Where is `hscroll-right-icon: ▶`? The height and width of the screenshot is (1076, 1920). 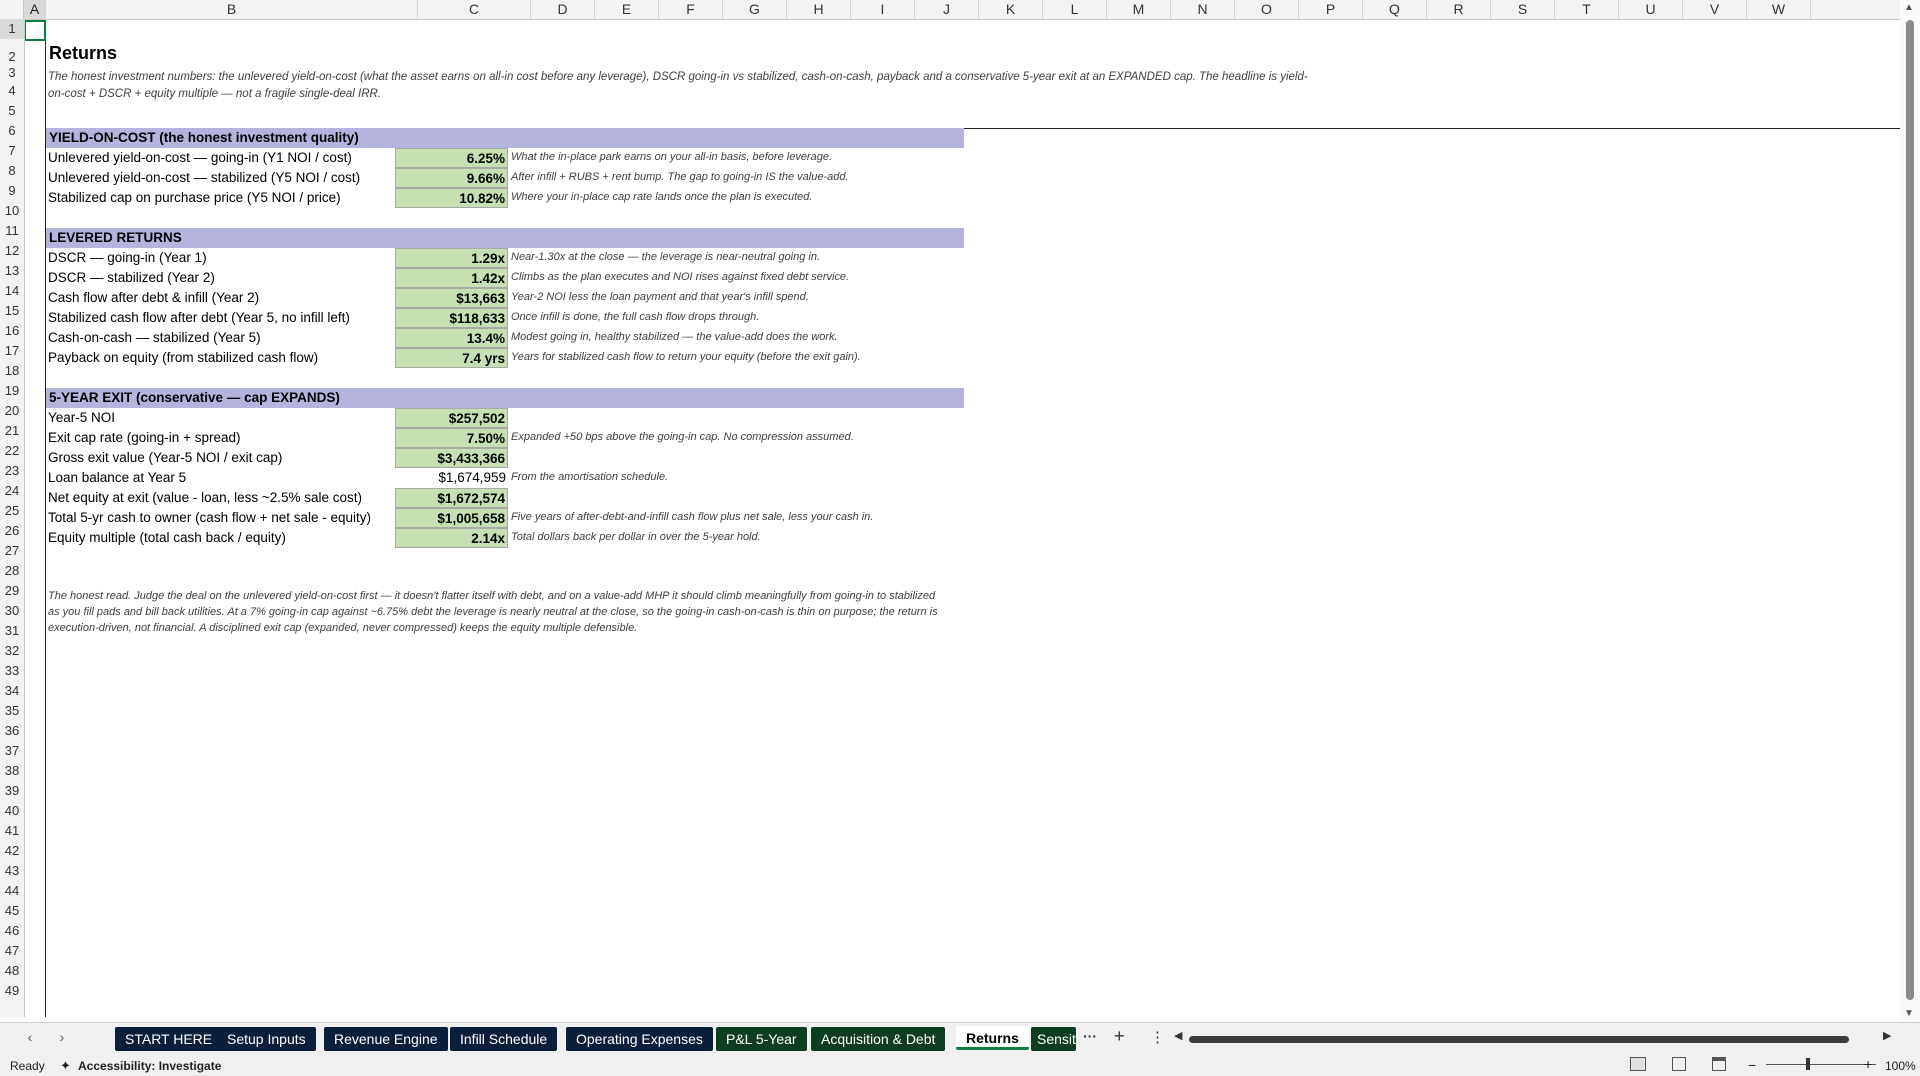
hscroll-right-icon: ▶ is located at coordinates (1887, 1035).